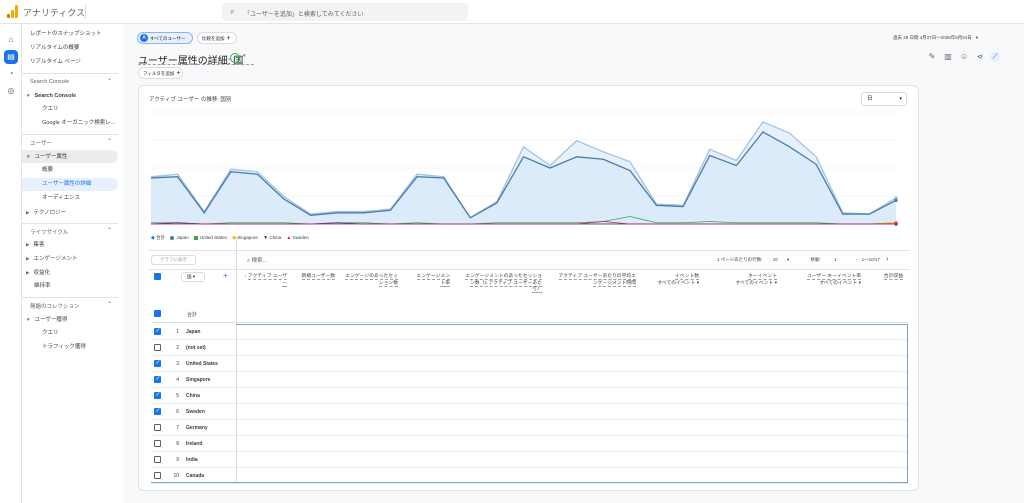 The height and width of the screenshot is (503, 1024). Describe the element at coordinates (265, 280) in the screenshot. I see `col-active-users: ↓ アクティブ ユーザー` at that location.